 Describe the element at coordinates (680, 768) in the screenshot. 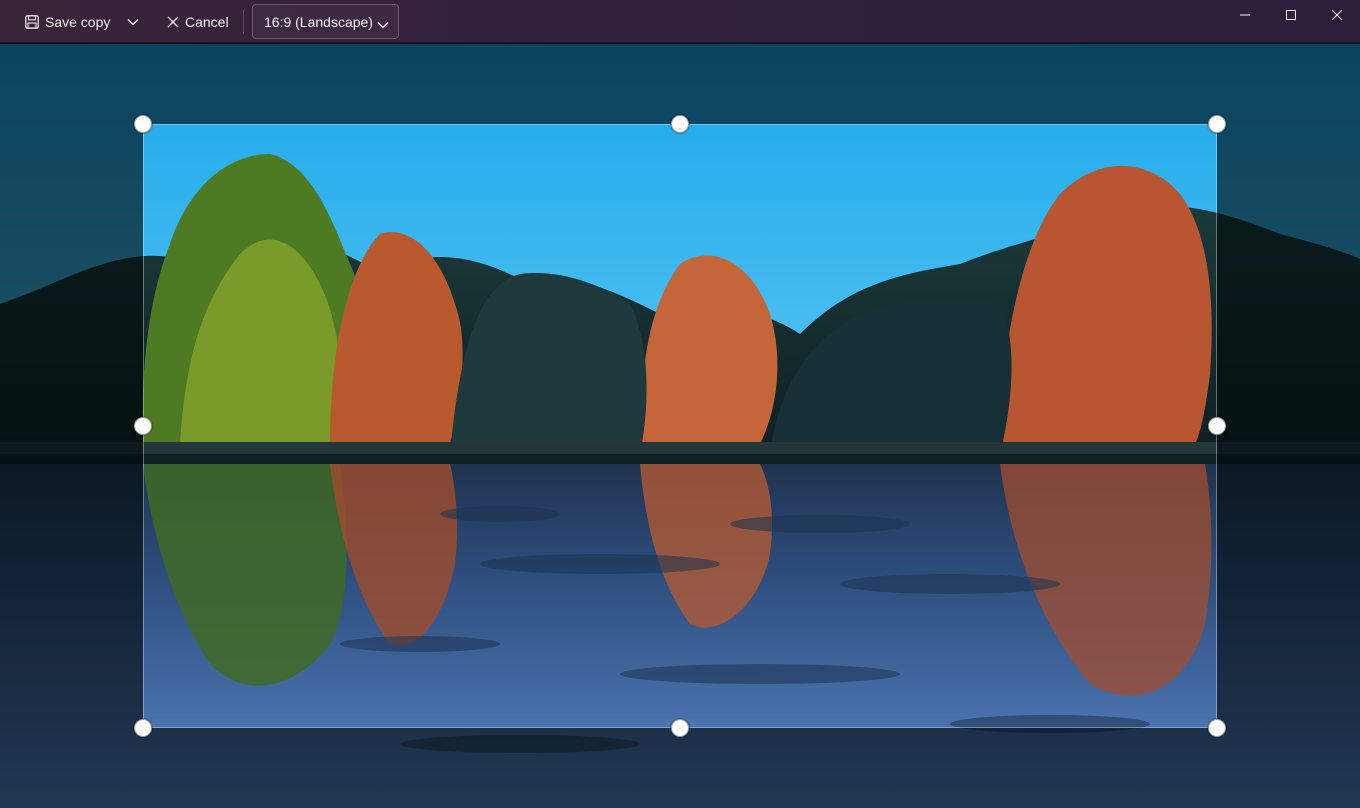

I see `crop-overlay-bottom` at that location.